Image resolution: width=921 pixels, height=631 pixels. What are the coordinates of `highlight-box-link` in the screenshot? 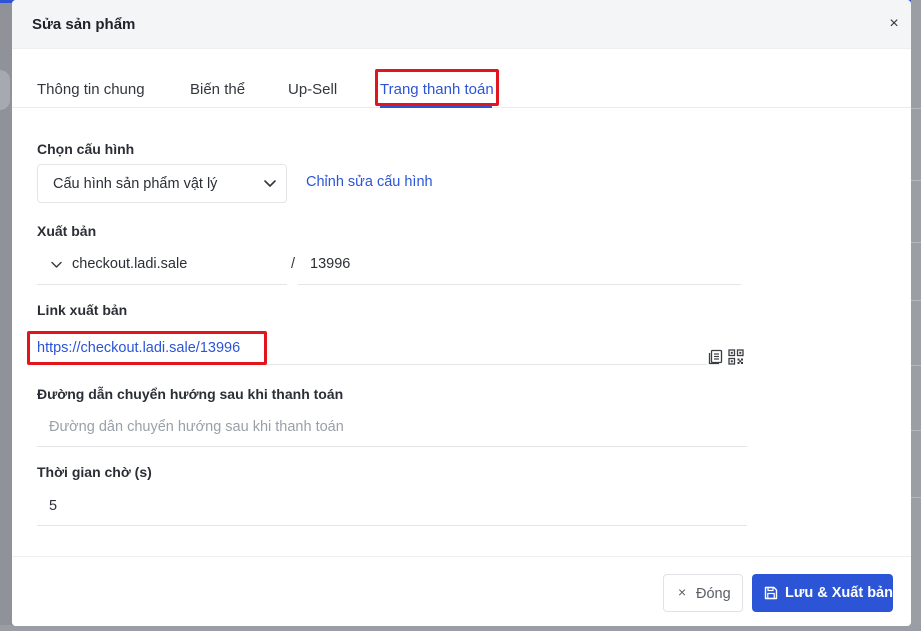 It's located at (147, 348).